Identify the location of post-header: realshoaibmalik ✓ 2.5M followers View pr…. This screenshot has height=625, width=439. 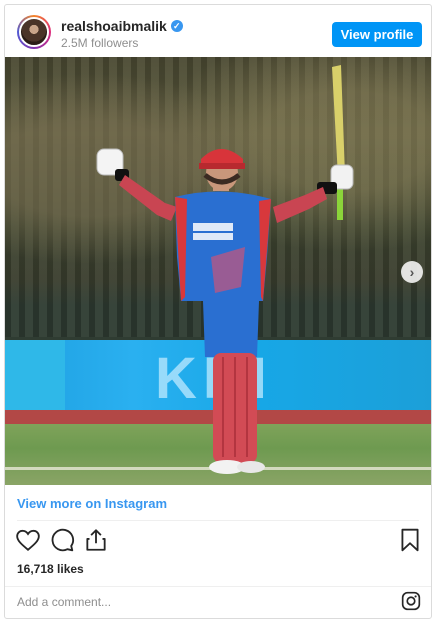
(218, 31).